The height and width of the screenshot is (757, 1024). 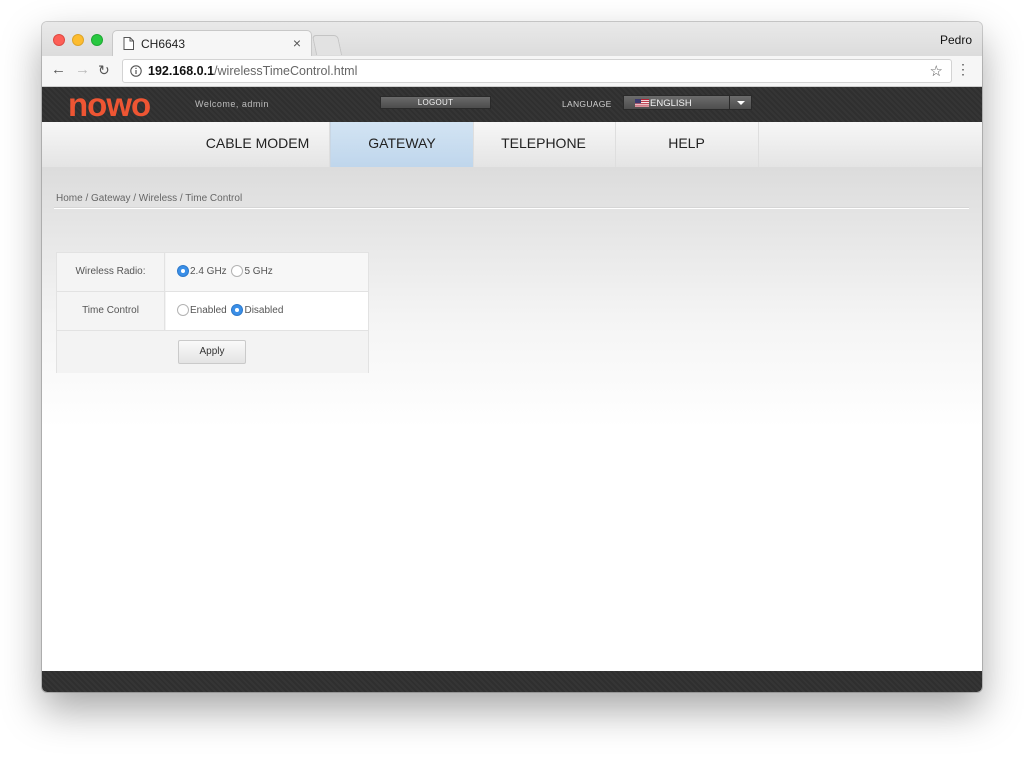 What do you see at coordinates (128, 43) in the screenshot?
I see `page-icon` at bounding box center [128, 43].